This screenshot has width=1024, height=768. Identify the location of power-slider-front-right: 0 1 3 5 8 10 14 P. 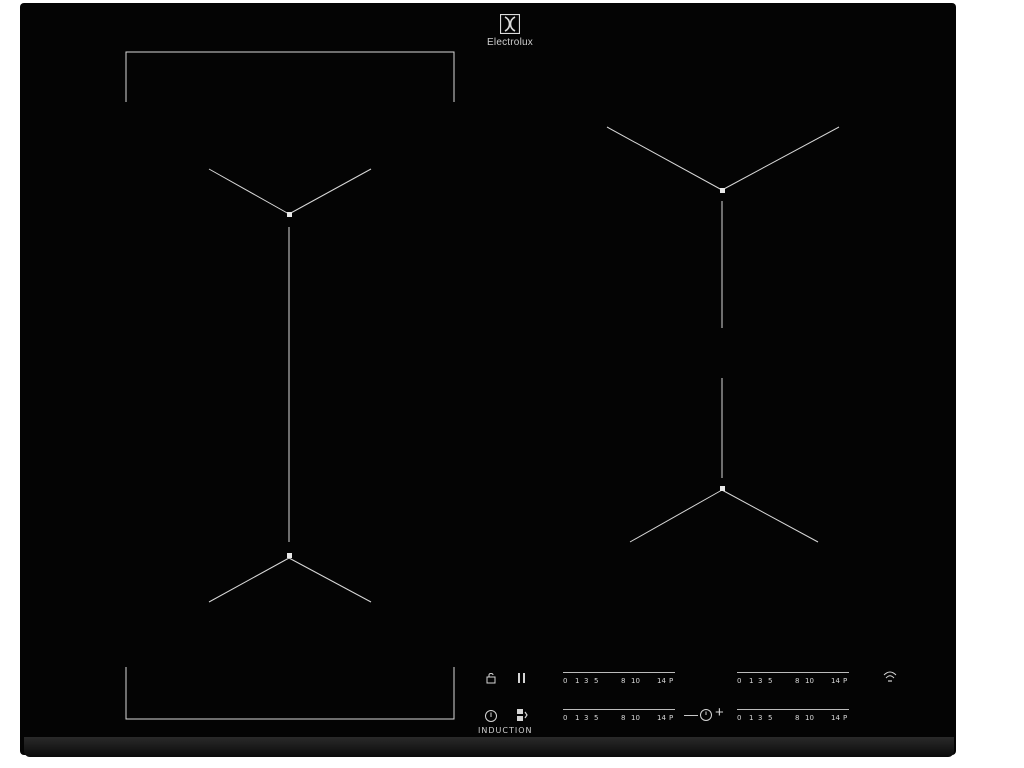
(796, 682).